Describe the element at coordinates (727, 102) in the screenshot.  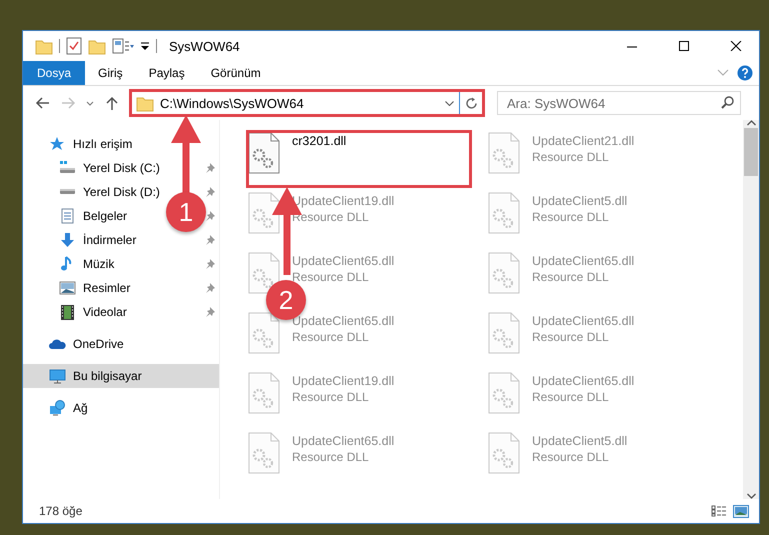
I see `search-icon` at that location.